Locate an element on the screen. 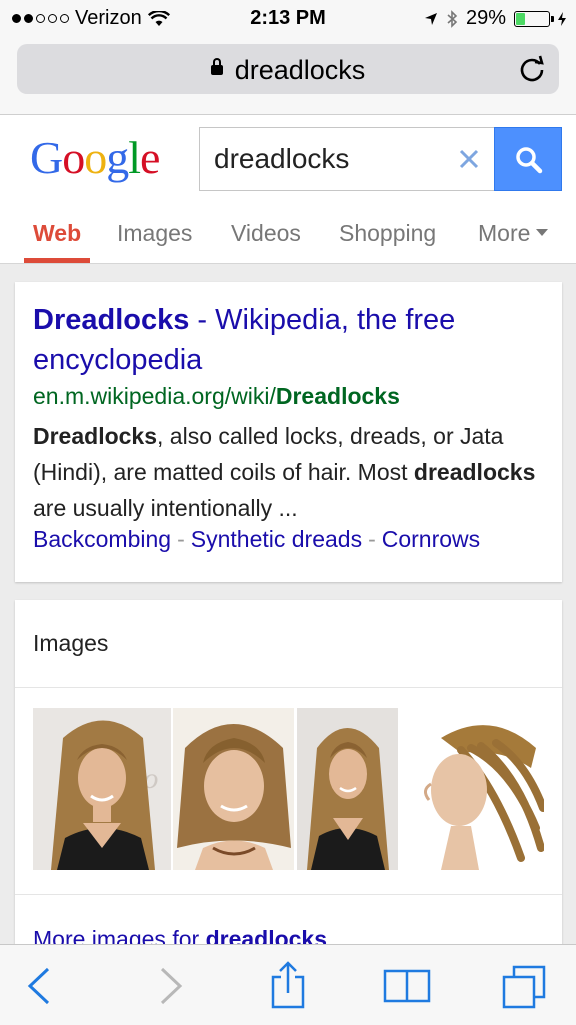  address-bar: dreadlocks is located at coordinates (288, 69).